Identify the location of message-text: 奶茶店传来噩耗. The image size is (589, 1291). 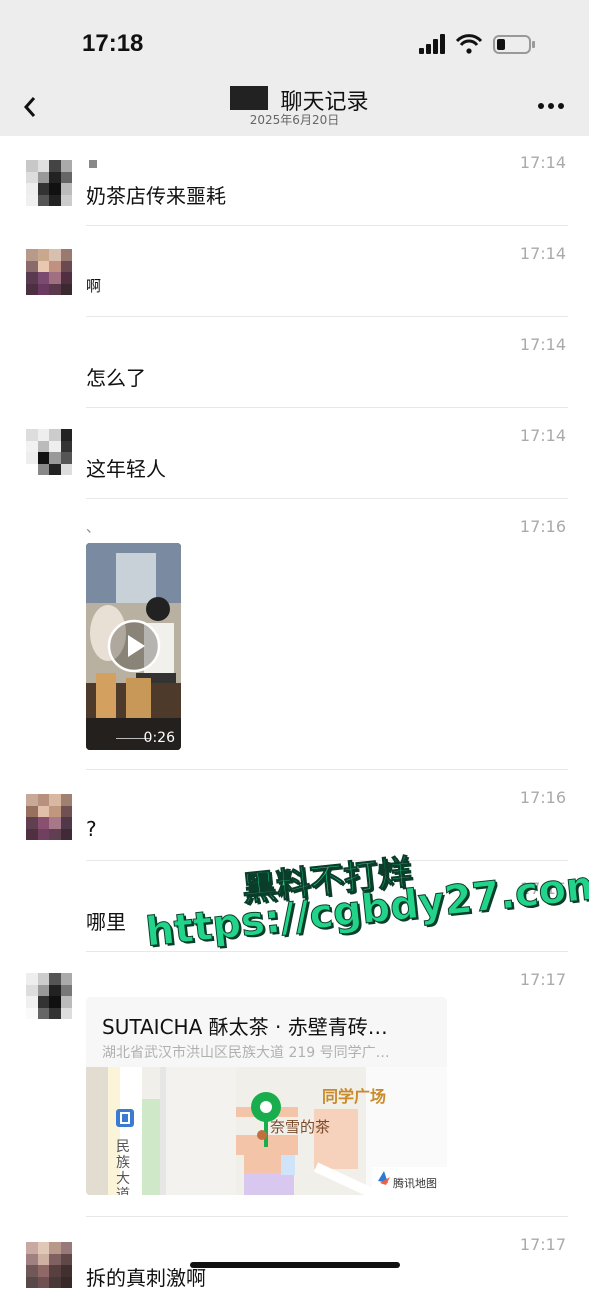
(156, 196).